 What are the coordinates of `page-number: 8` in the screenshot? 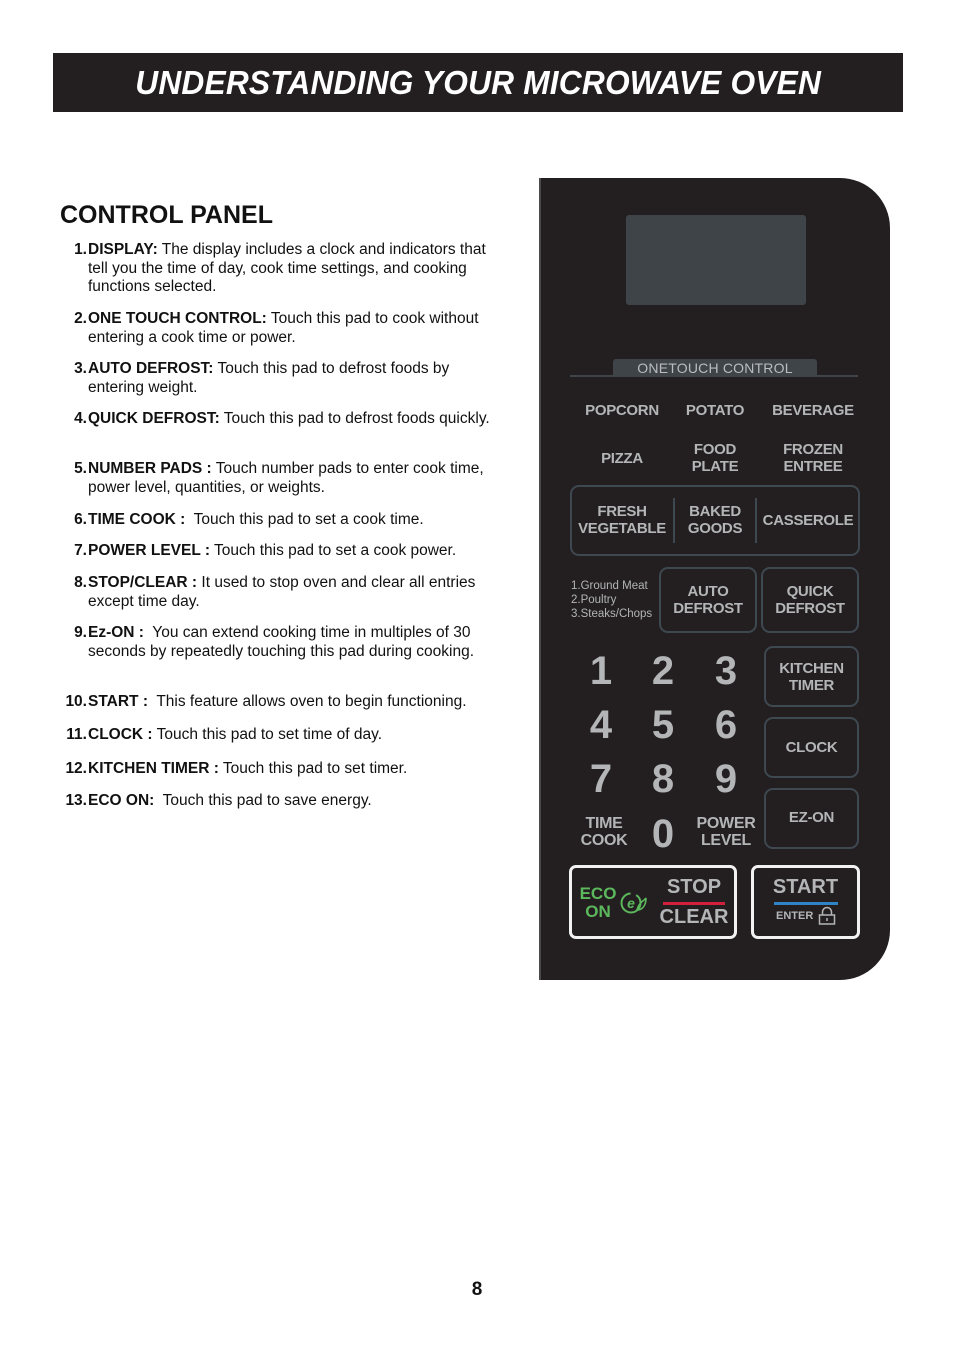 It's located at (477, 1289).